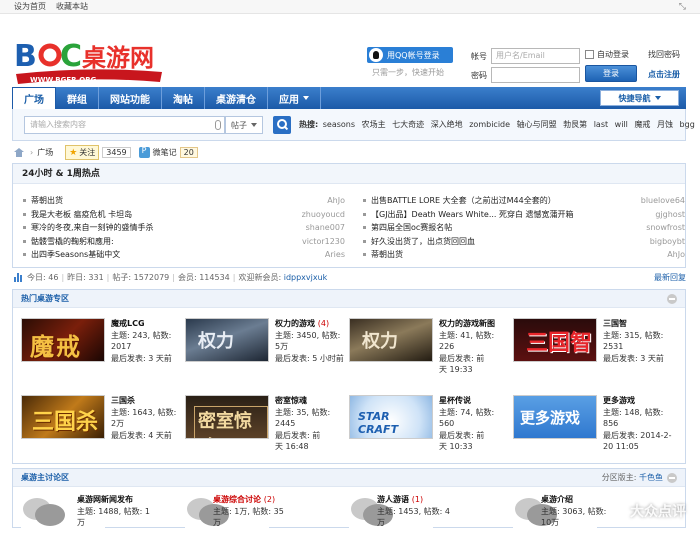 The image size is (700, 556). Describe the element at coordinates (611, 73) in the screenshot. I see `login-button: 登录` at that location.